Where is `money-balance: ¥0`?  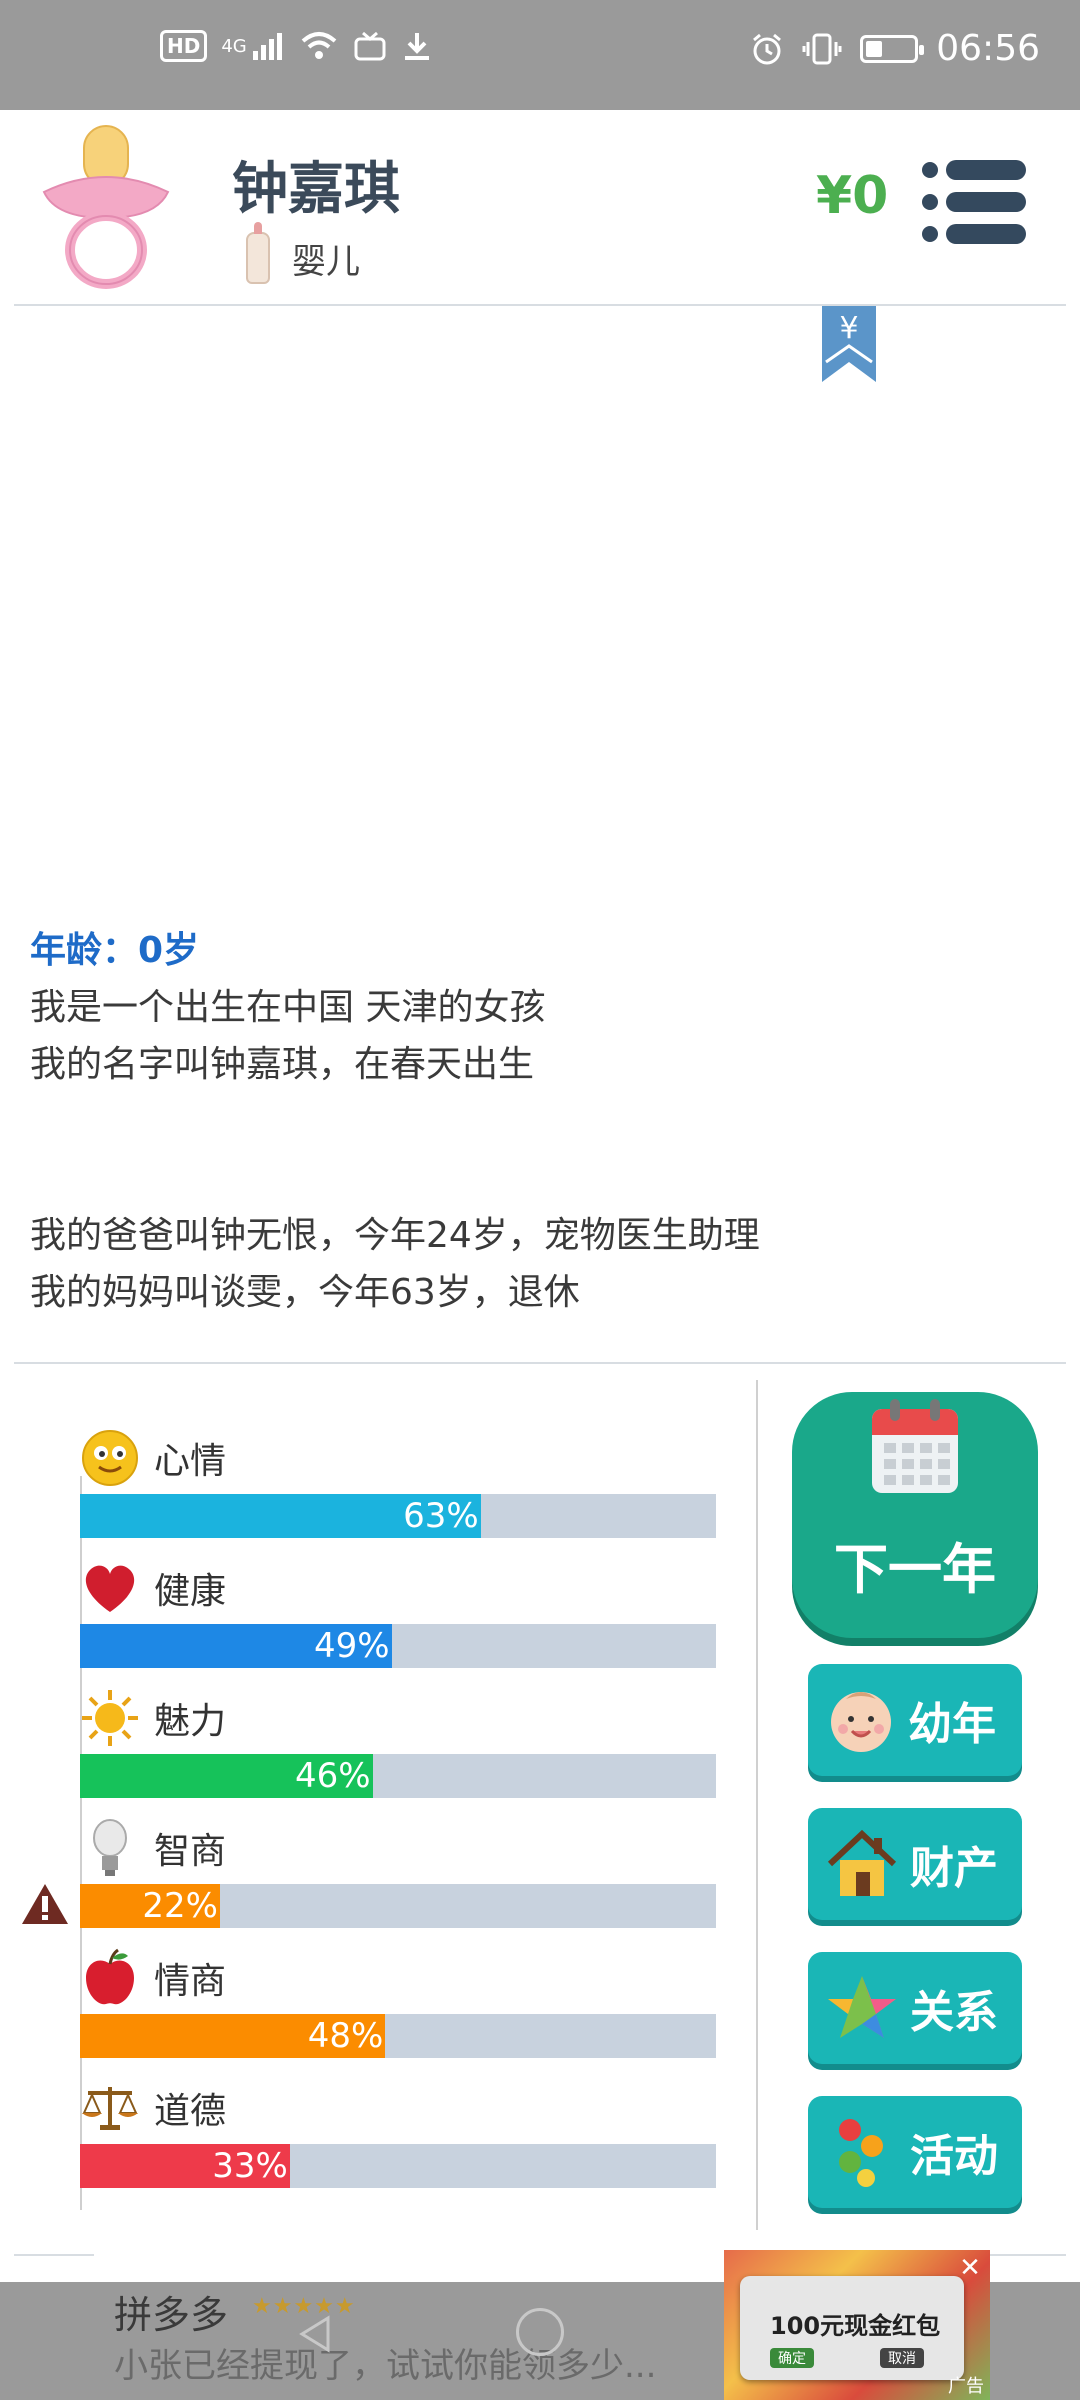
money-balance: ¥0 is located at coordinates (852, 196).